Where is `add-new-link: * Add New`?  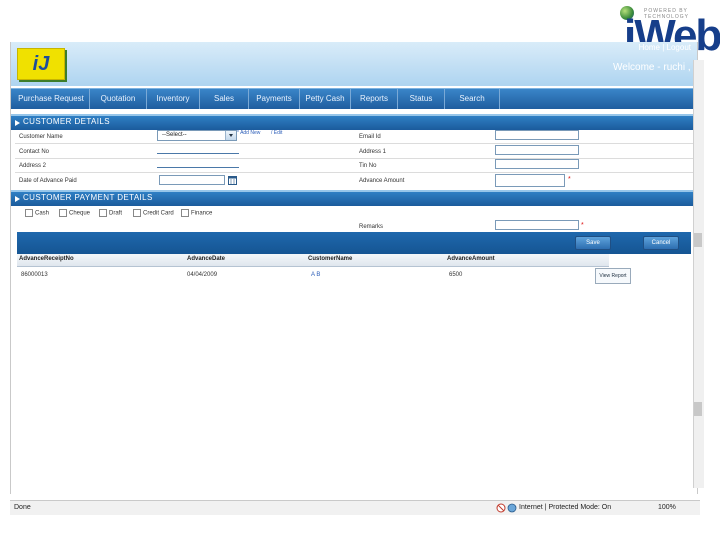 add-new-link: * Add New is located at coordinates (248, 133).